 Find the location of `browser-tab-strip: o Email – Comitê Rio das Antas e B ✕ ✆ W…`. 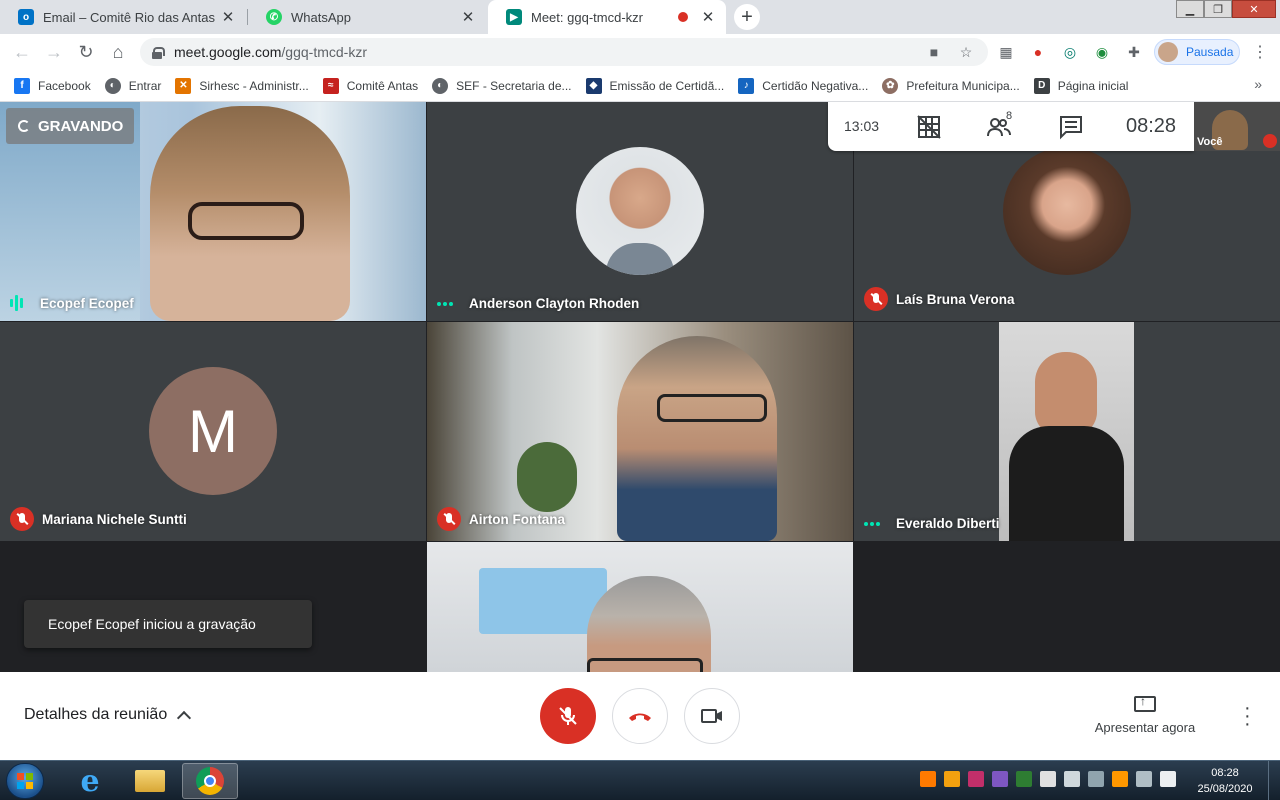

browser-tab-strip: o Email – Comitê Rio das Antas e B ✕ ✆ W… is located at coordinates (640, 17).